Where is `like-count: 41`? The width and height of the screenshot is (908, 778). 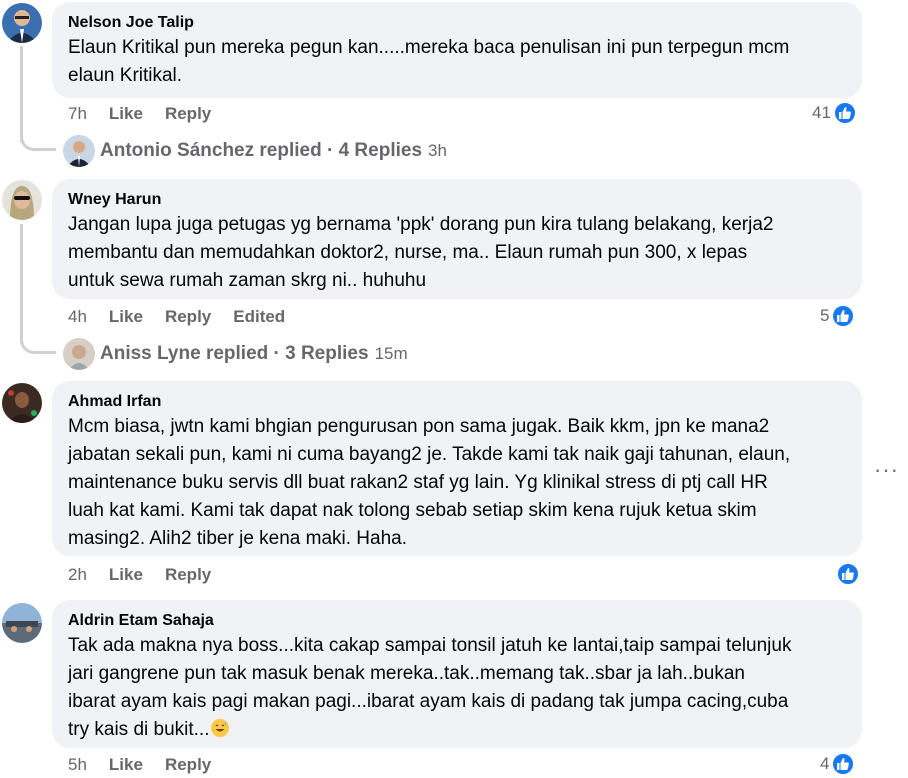
like-count: 41 is located at coordinates (821, 112).